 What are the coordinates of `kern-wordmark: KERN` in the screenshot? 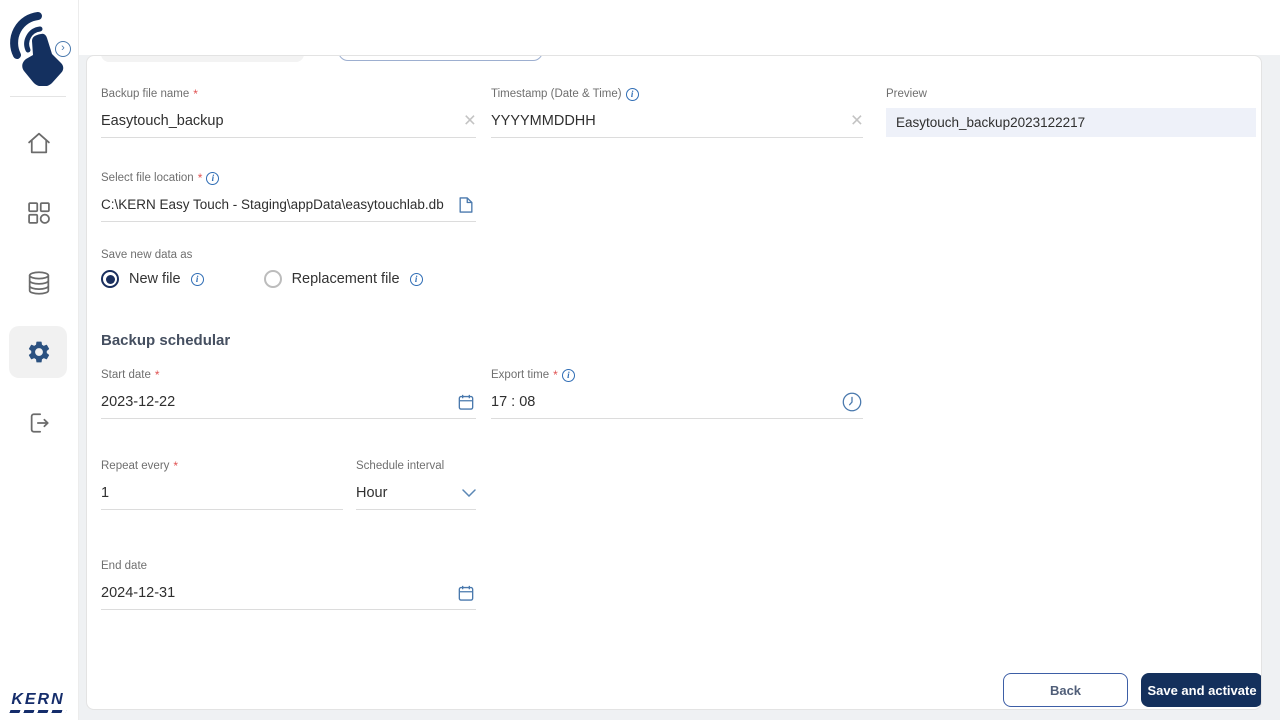 It's located at (38, 699).